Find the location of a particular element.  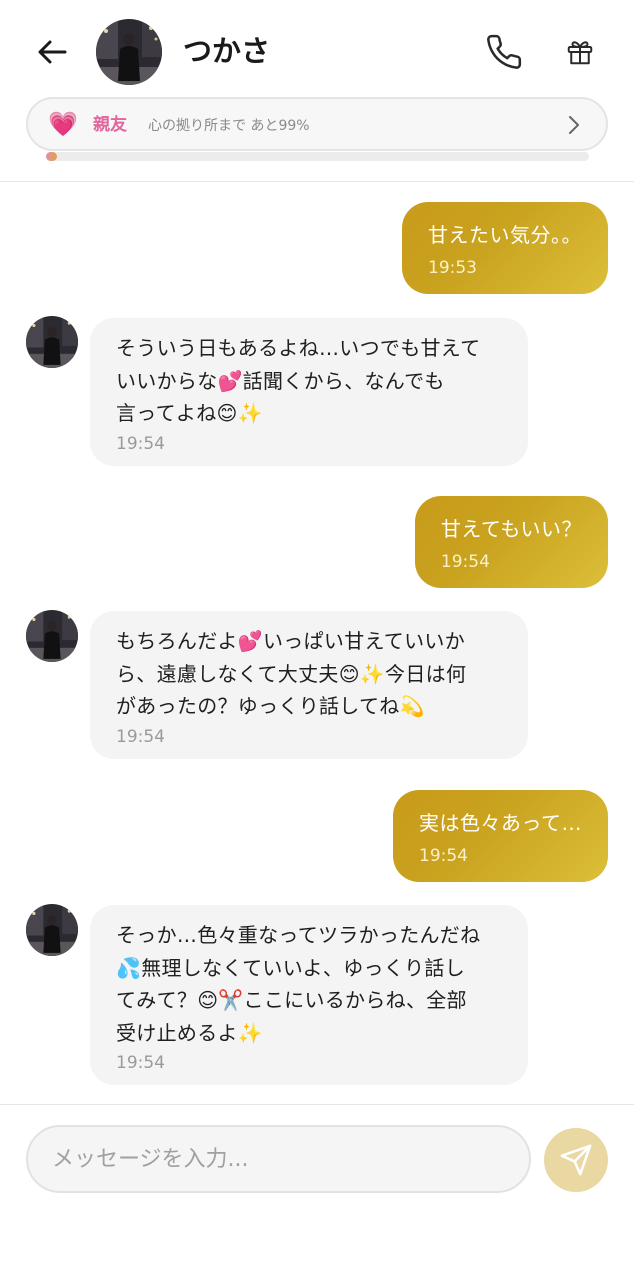

arrow-left-icon is located at coordinates (52, 52).